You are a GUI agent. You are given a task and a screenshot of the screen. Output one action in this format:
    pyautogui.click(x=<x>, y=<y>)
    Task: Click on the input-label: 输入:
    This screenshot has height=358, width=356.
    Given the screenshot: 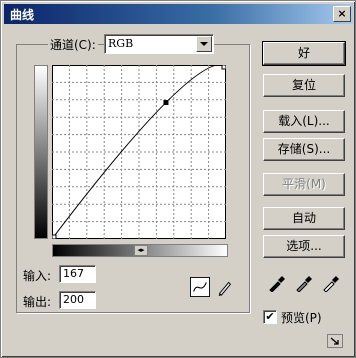 What is the action you would take?
    pyautogui.click(x=37, y=276)
    